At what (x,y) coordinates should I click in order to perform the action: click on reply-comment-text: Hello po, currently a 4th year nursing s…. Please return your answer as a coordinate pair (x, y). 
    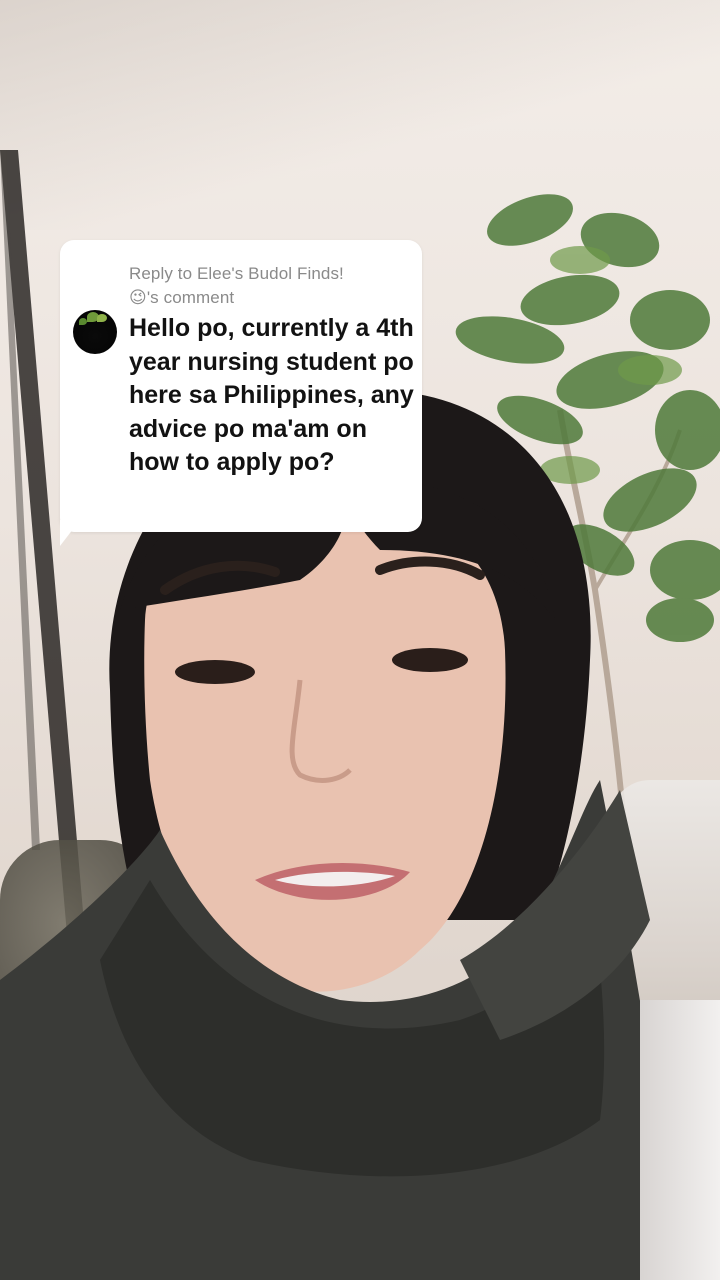
    Looking at the image, I should click on (271, 395).